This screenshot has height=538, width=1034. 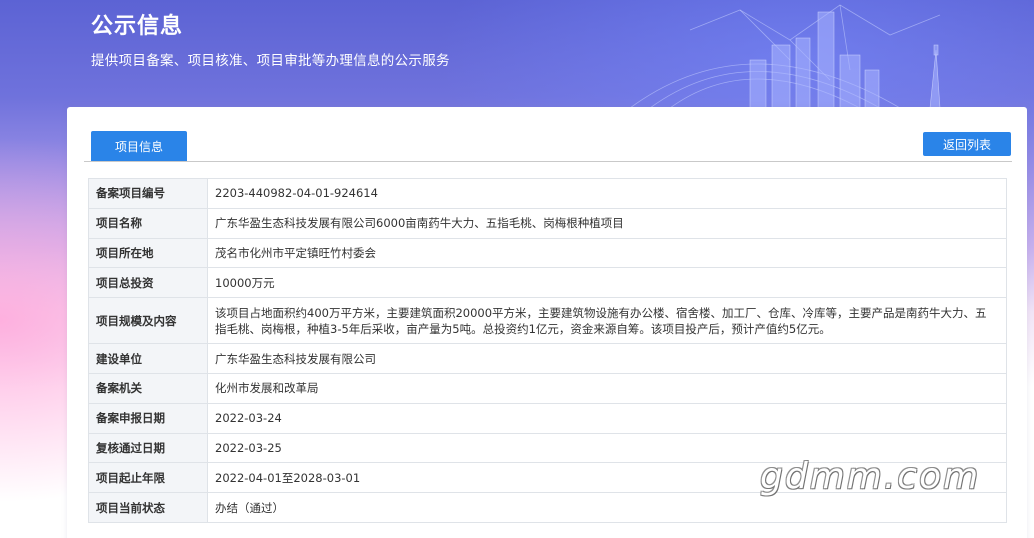 What do you see at coordinates (270, 61) in the screenshot?
I see `page-subtitle: 提供项目备案、项目核准、项目审批等办理信息的公示服务` at bounding box center [270, 61].